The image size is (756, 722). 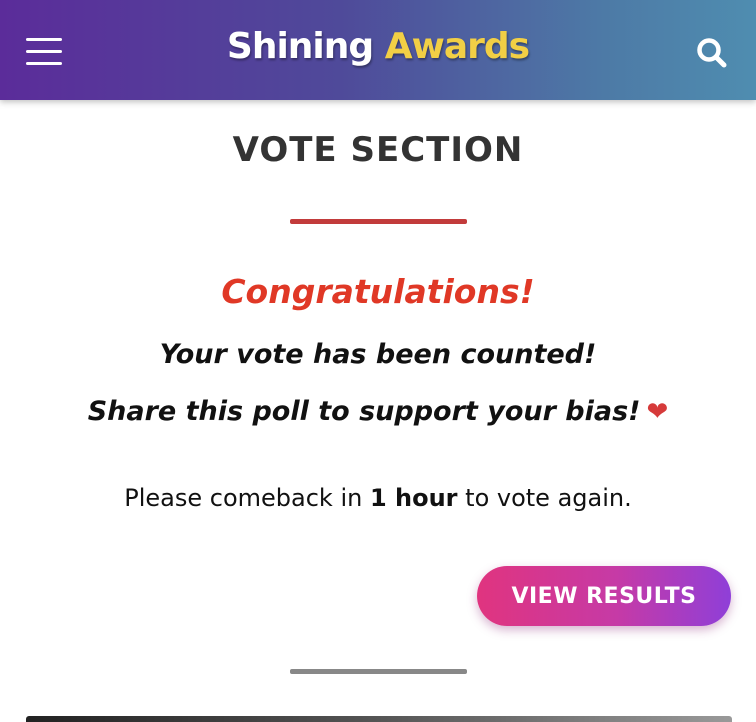 I want to click on site-logo: Shining Awards, so click(x=378, y=46).